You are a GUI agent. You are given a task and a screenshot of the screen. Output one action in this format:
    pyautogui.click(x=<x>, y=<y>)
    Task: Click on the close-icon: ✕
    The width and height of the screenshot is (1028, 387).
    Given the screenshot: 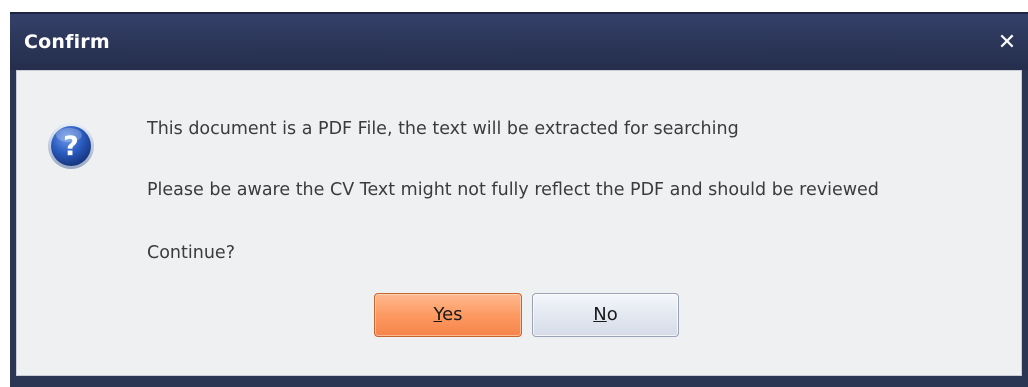 What is the action you would take?
    pyautogui.click(x=1007, y=42)
    